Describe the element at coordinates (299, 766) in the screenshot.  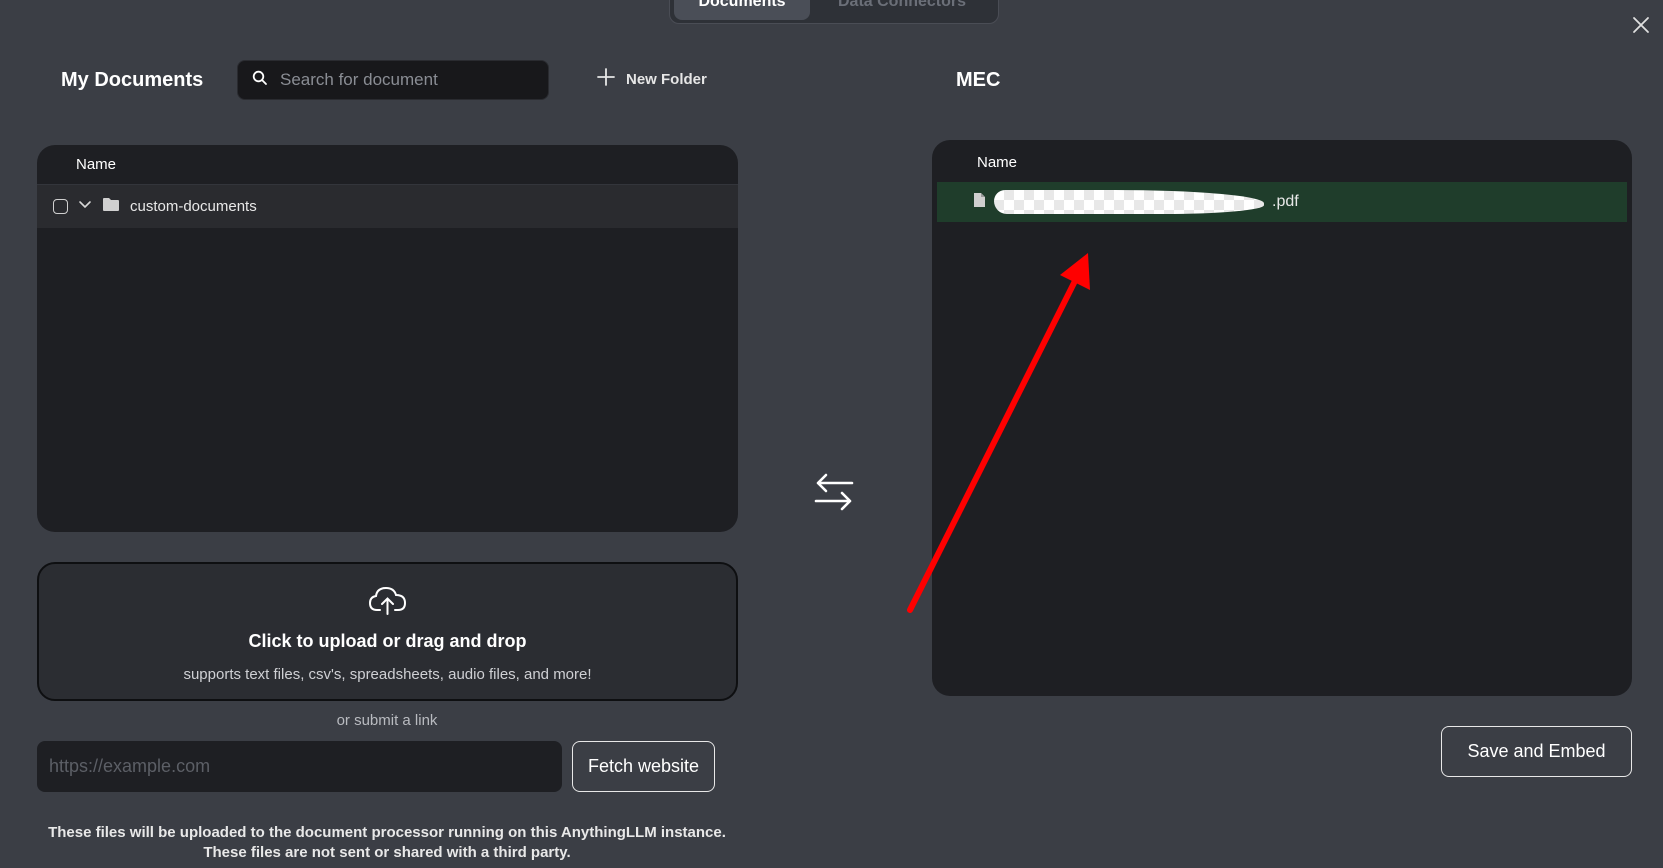
I see `url-input` at that location.